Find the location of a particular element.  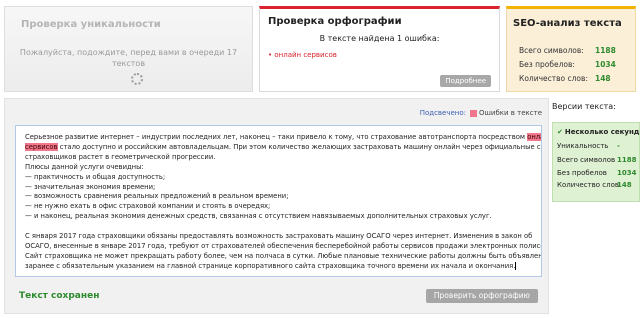

version-time: ✔Несколько секунд на is located at coordinates (598, 132).